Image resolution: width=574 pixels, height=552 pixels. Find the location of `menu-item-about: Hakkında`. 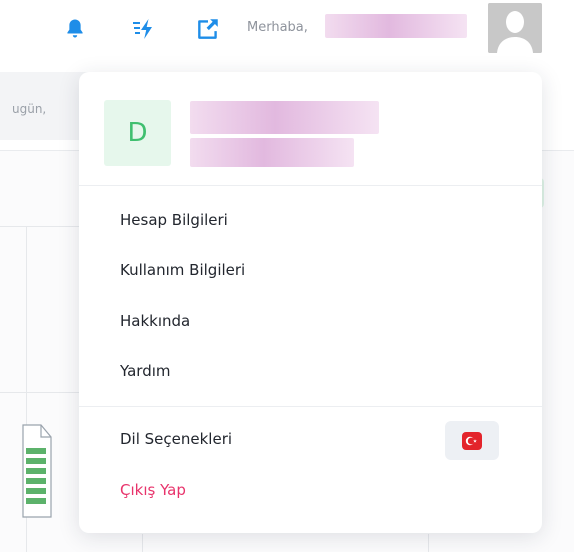

menu-item-about: Hakkında is located at coordinates (155, 321).